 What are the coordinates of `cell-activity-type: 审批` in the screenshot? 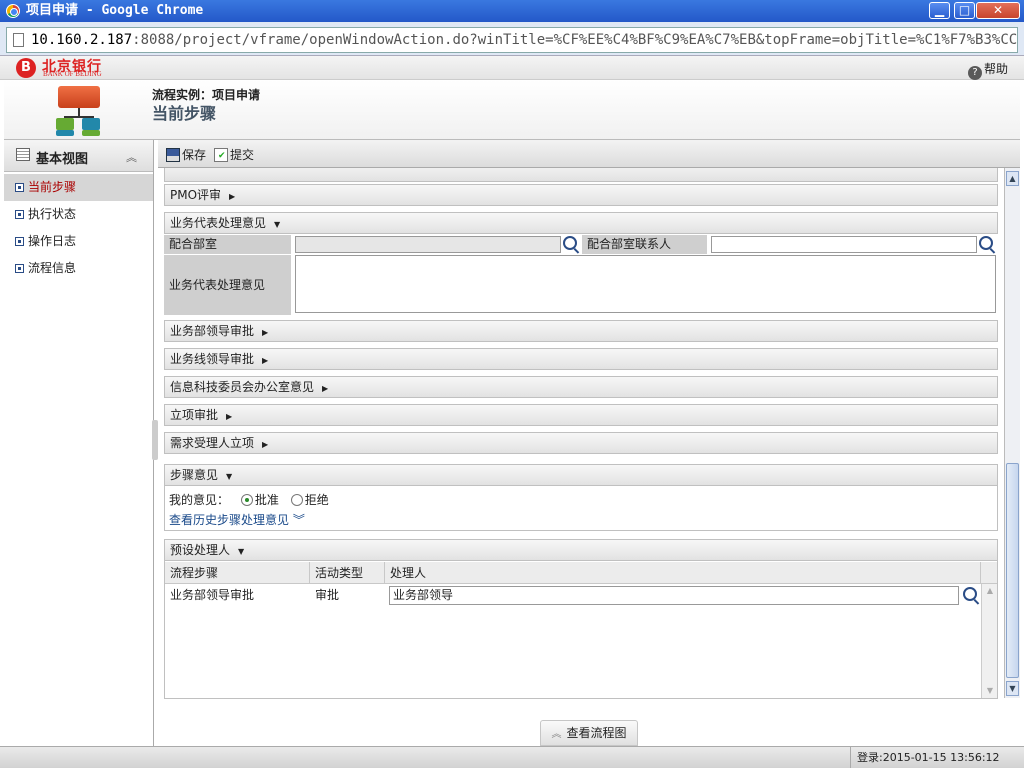 It's located at (327, 595).